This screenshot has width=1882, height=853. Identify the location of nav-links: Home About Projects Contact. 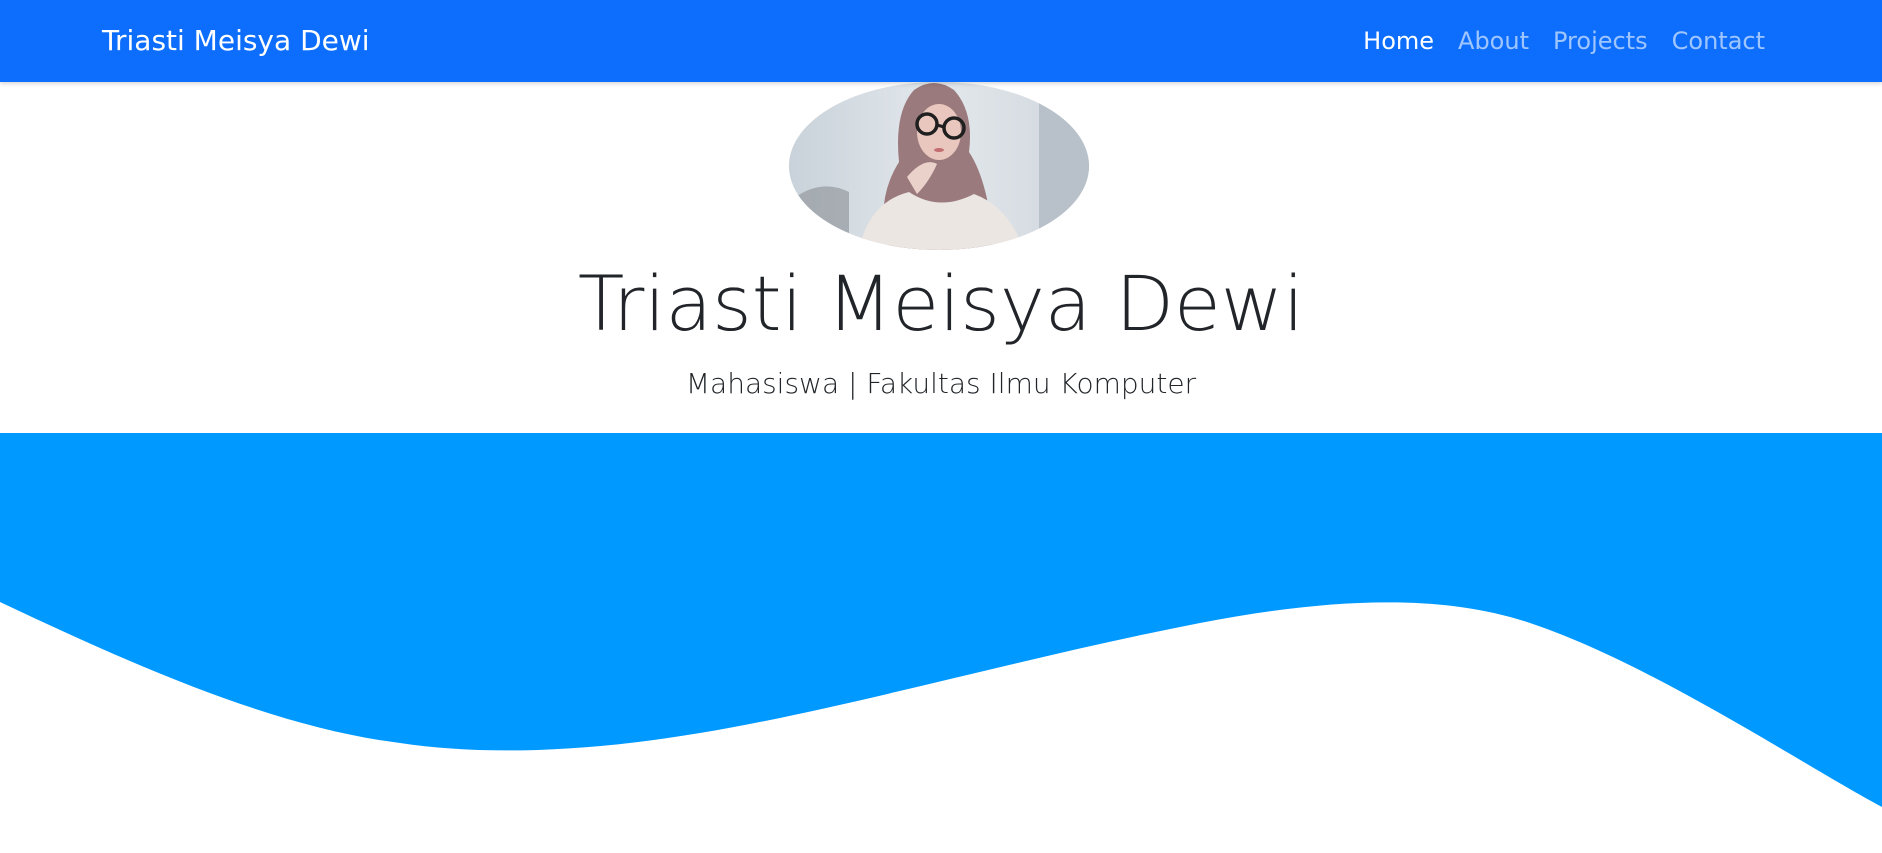
(1564, 41).